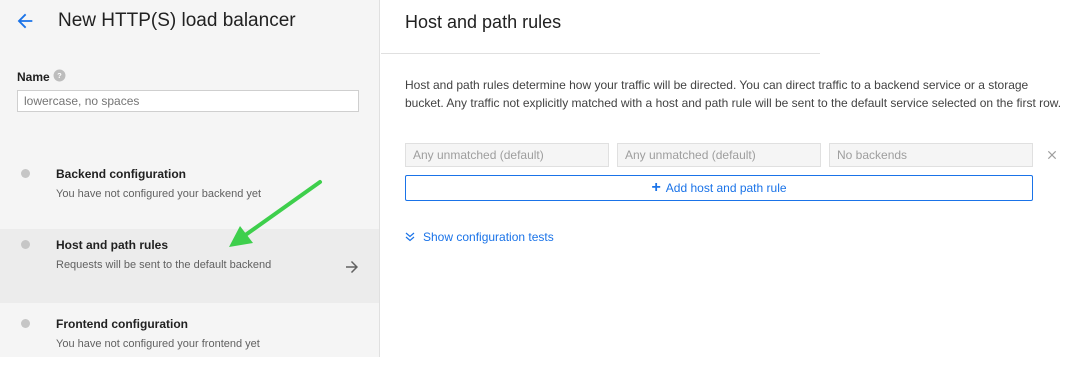 The width and height of the screenshot is (1070, 382). I want to click on show-configuration-tests-link: Show configuration tests, so click(479, 237).